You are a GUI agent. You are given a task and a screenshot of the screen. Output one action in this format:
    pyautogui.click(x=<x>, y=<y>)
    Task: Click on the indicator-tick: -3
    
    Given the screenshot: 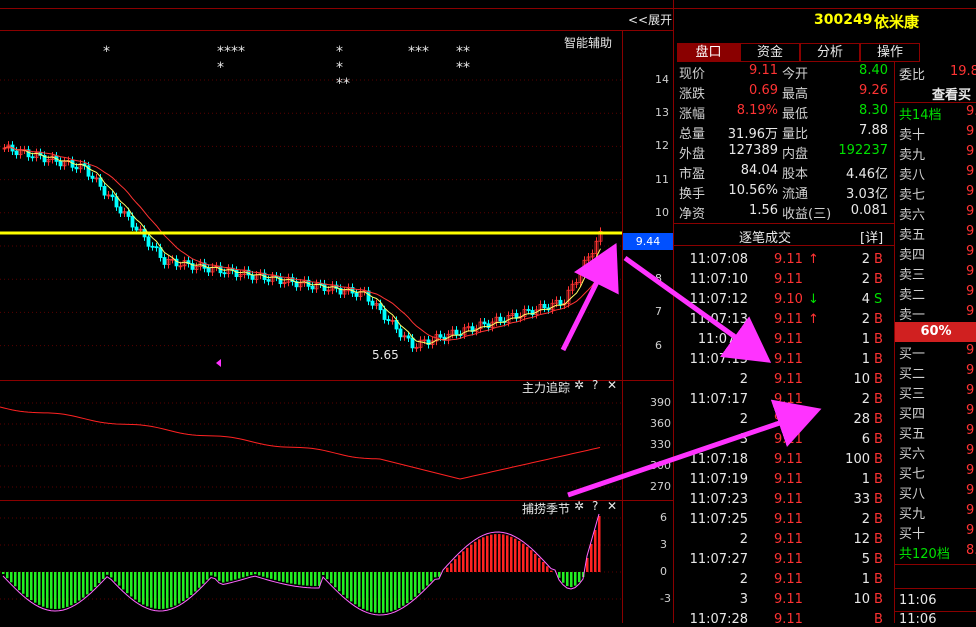 What is the action you would take?
    pyautogui.click(x=665, y=598)
    